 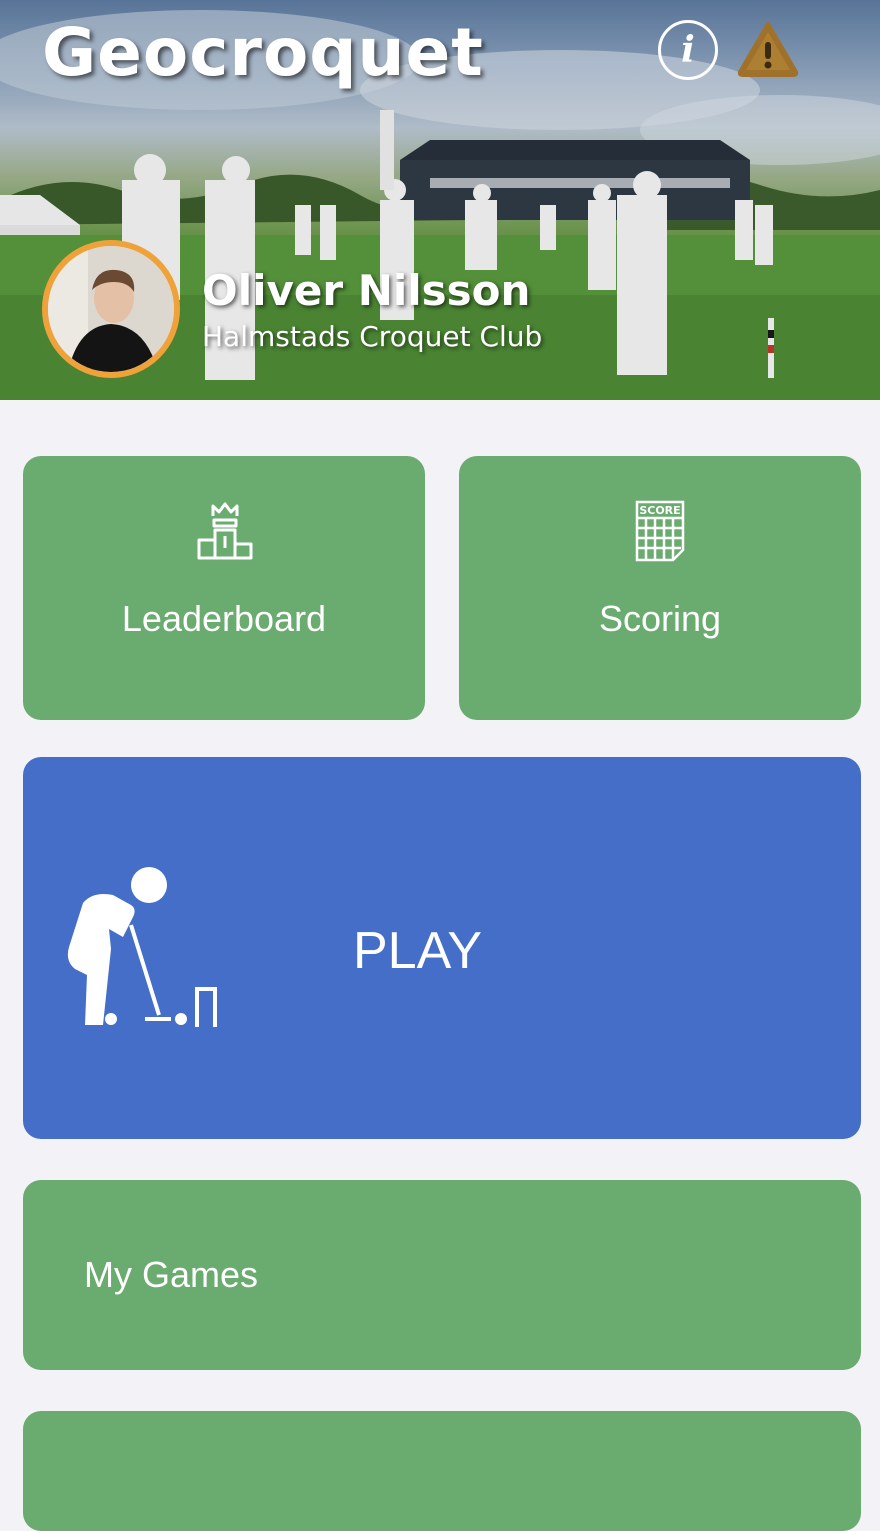 What do you see at coordinates (225, 531) in the screenshot?
I see `podium-icon` at bounding box center [225, 531].